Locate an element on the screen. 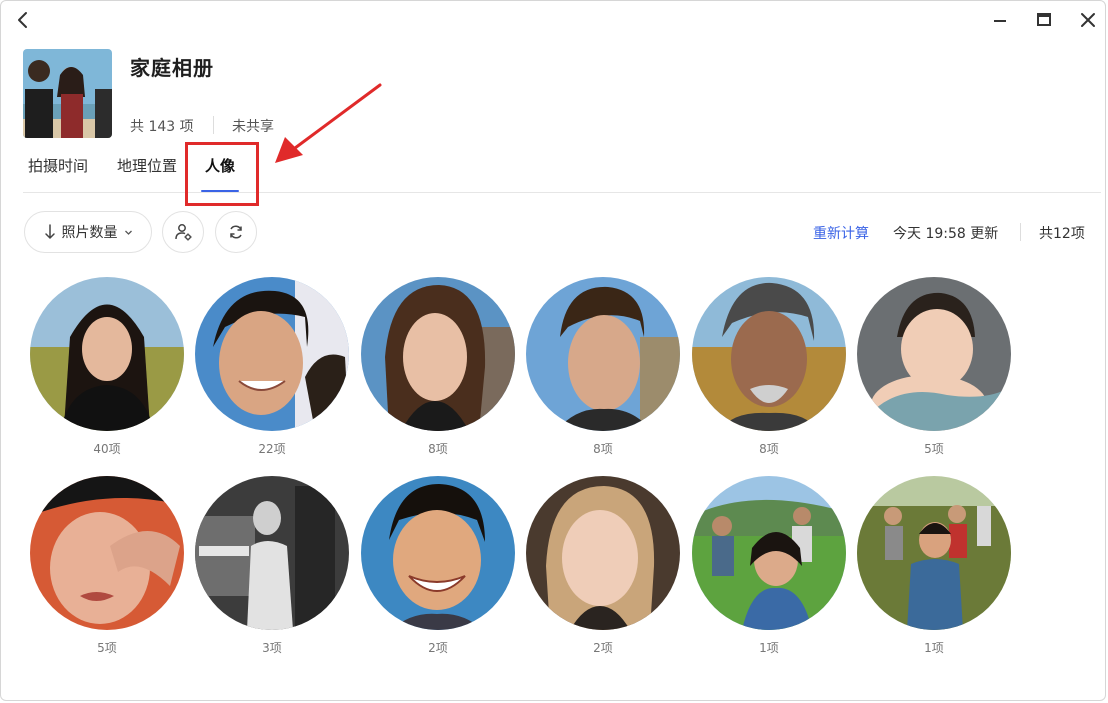 This screenshot has height=703, width=1108. person-card-6: 5项 is located at coordinates (934, 367).